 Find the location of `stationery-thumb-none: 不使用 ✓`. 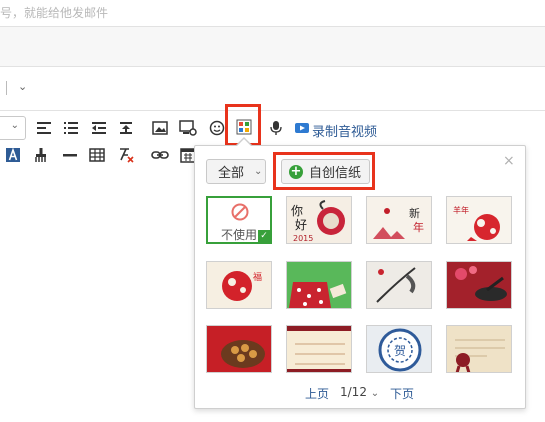

stationery-thumb-none: 不使用 ✓ is located at coordinates (239, 220).